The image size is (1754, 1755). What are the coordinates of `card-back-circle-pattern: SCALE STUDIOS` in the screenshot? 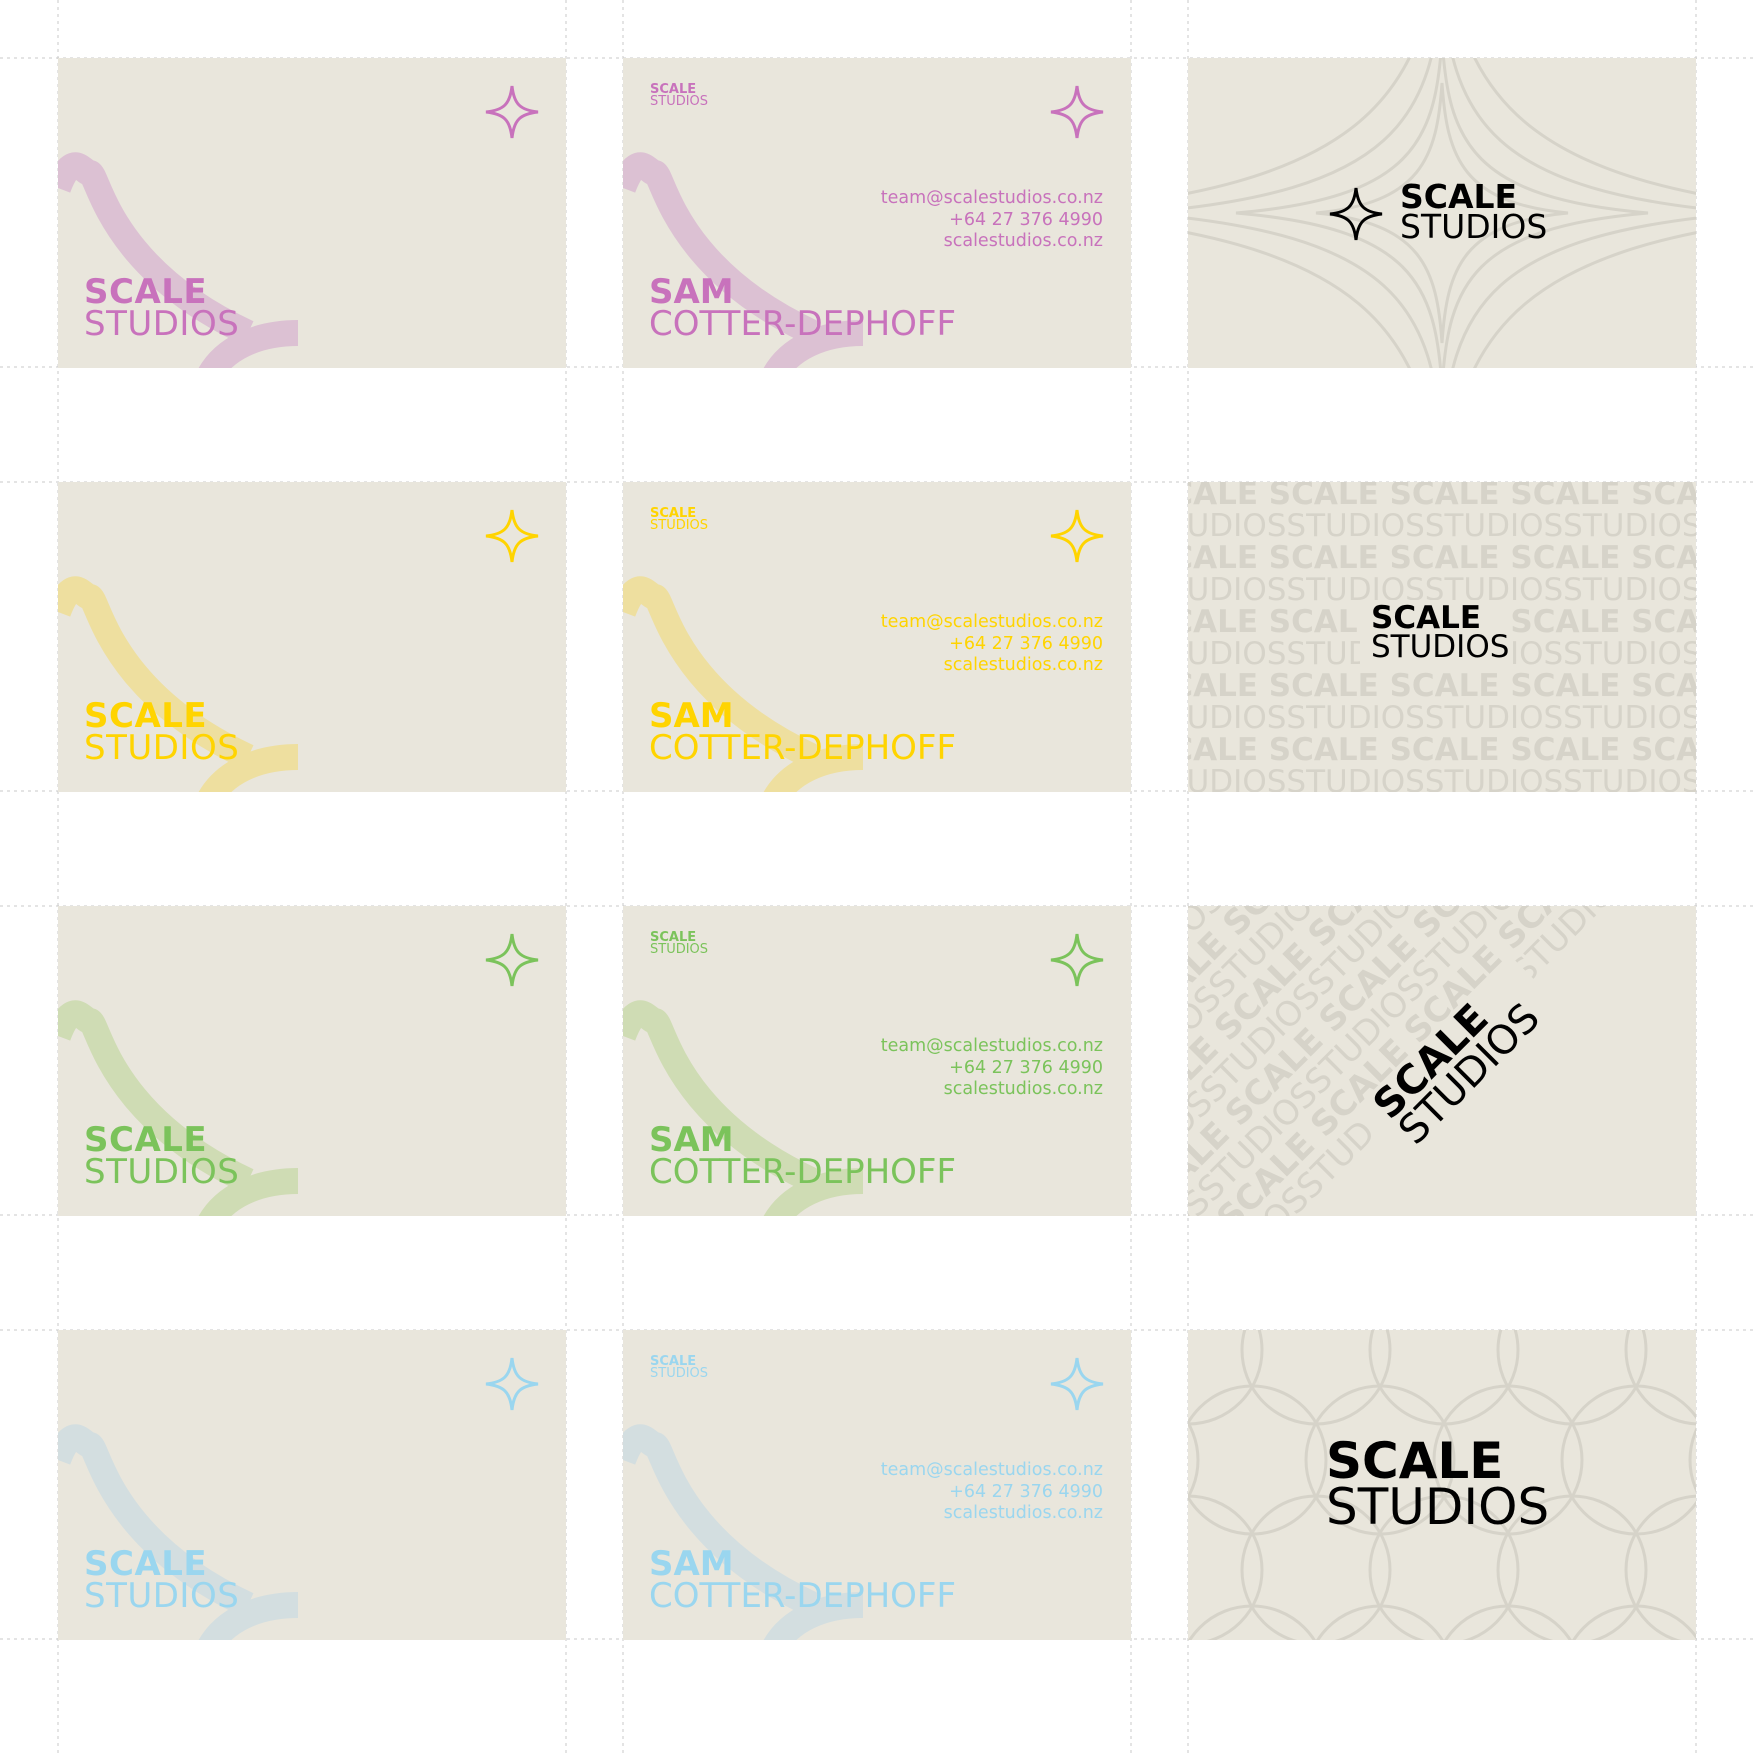 It's located at (1442, 1485).